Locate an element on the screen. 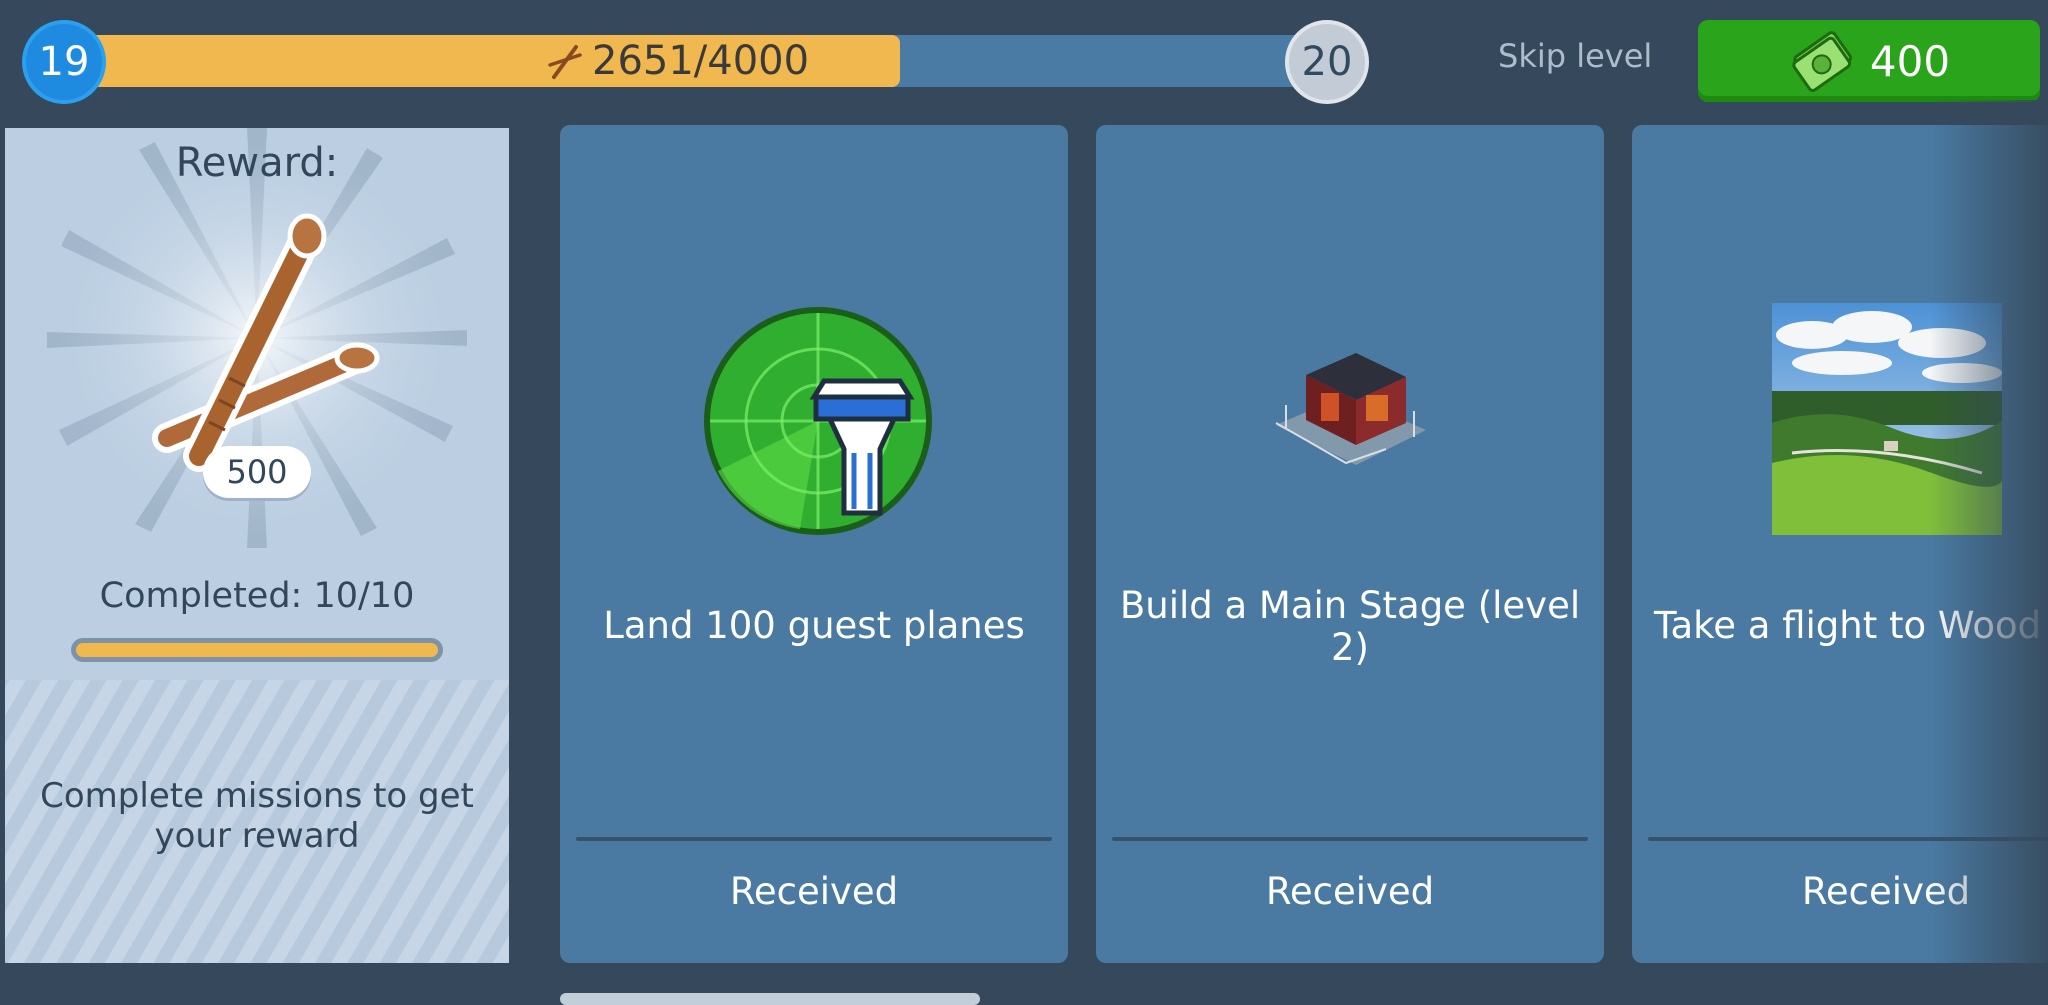 Image resolution: width=2048 pixels, height=1005 pixels. reward-hint-area: Complete missions to get your reward is located at coordinates (257, 821).